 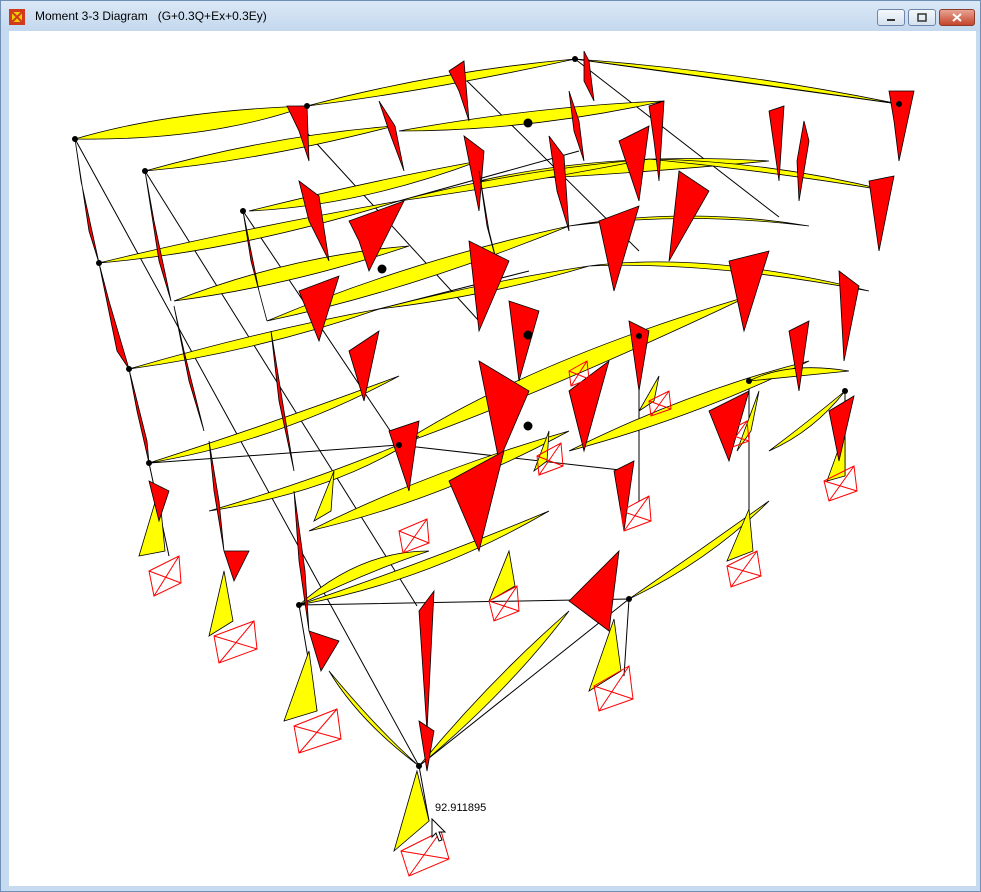 I want to click on maximize-button, so click(x=922, y=17).